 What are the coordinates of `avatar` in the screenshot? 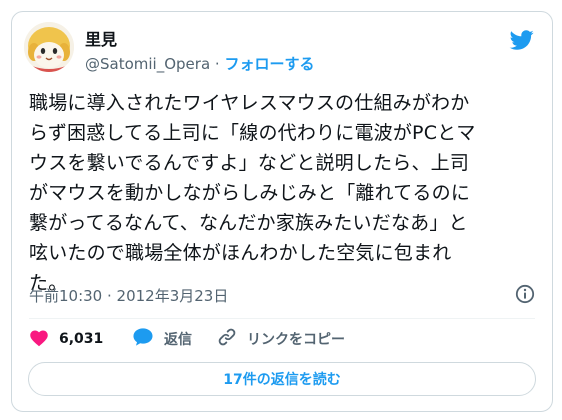 It's located at (49, 47).